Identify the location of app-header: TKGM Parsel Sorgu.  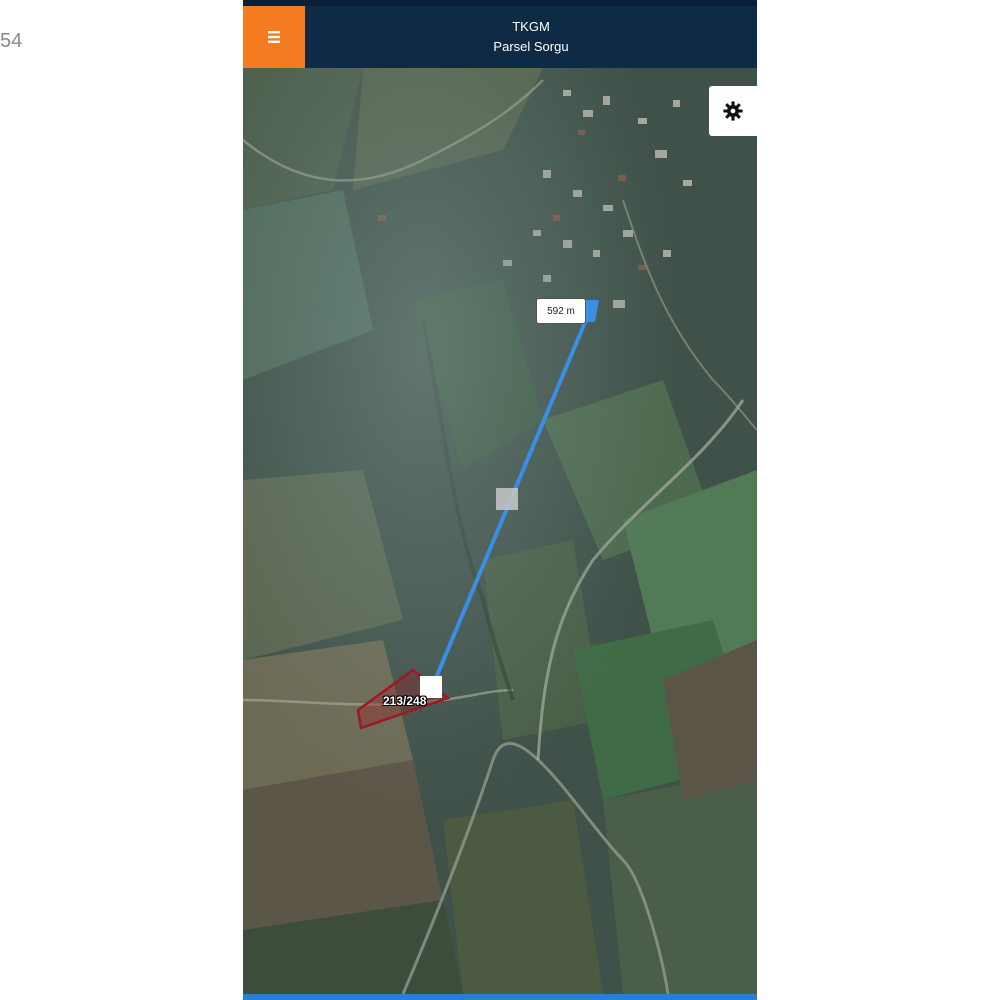
(500, 34).